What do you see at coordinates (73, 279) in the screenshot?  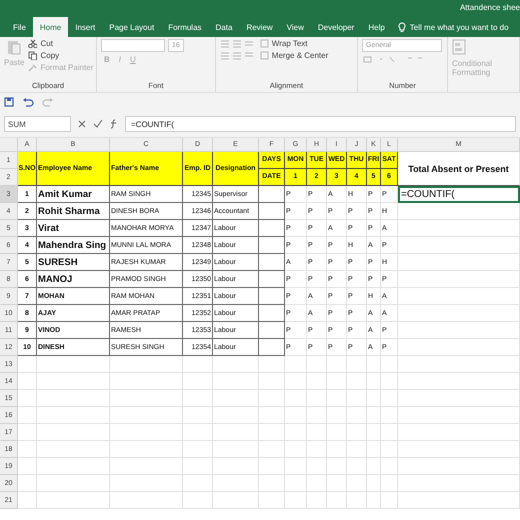 I see `table-cell: MANOJ` at bounding box center [73, 279].